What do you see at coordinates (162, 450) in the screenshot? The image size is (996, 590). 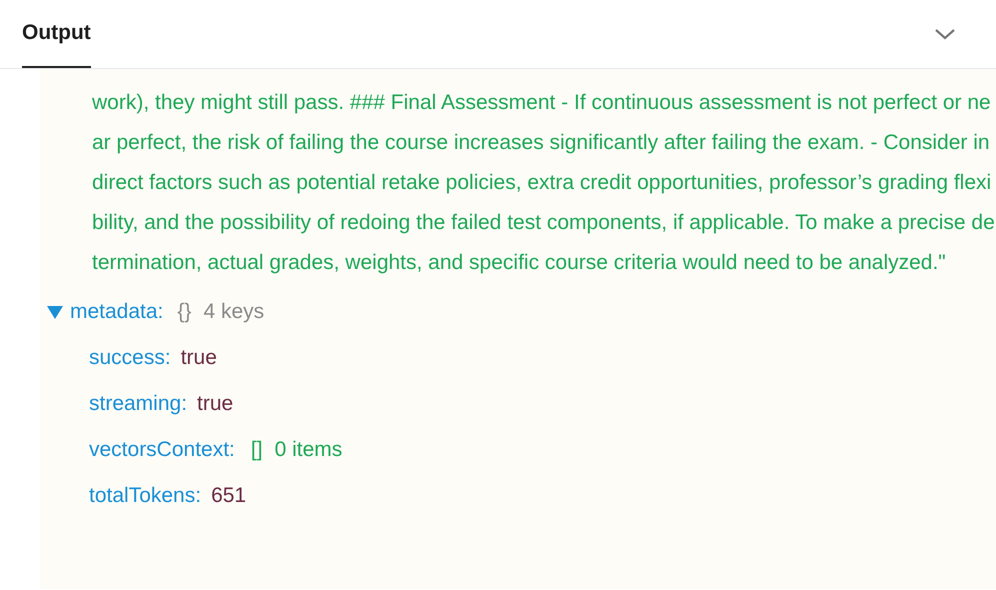 I see `key-label: vectorsContext:` at bounding box center [162, 450].